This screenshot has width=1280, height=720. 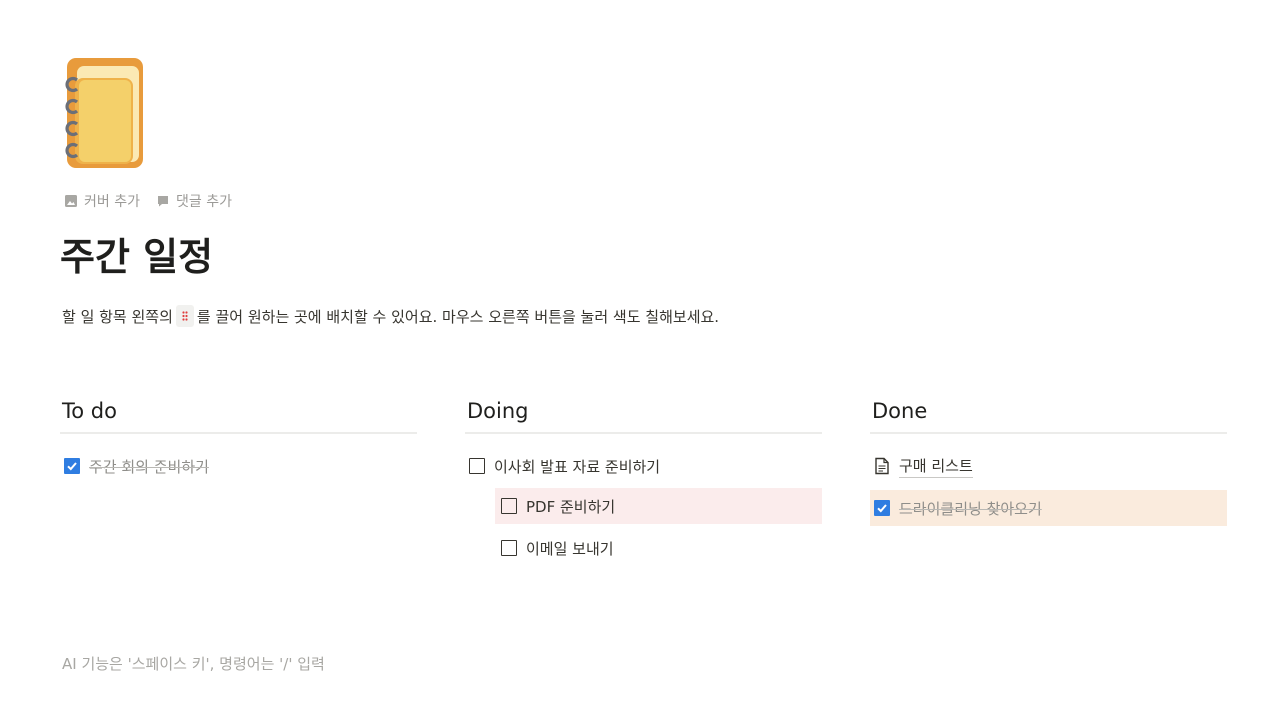 What do you see at coordinates (658, 548) in the screenshot?
I see `todo-item: 이메일 보내기` at bounding box center [658, 548].